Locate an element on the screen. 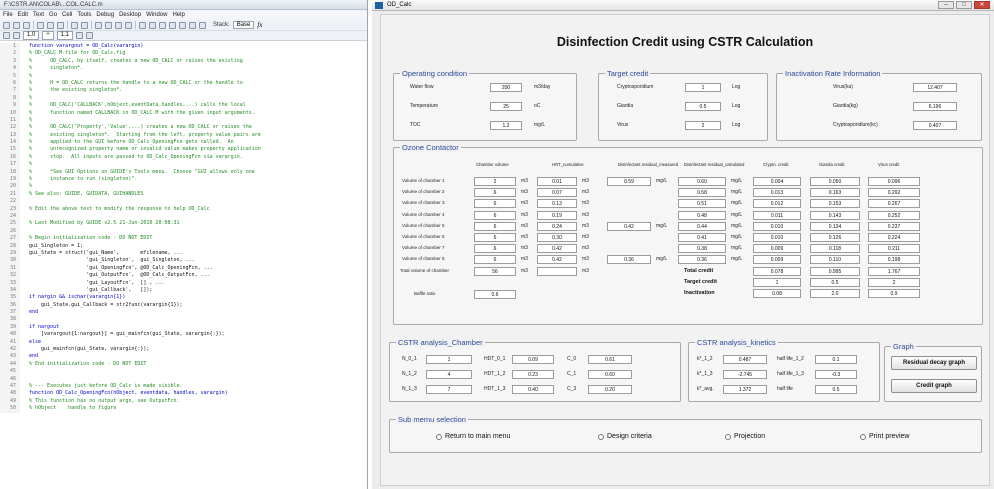  residual-decay-graph-button: Residual decay graph is located at coordinates (934, 363).